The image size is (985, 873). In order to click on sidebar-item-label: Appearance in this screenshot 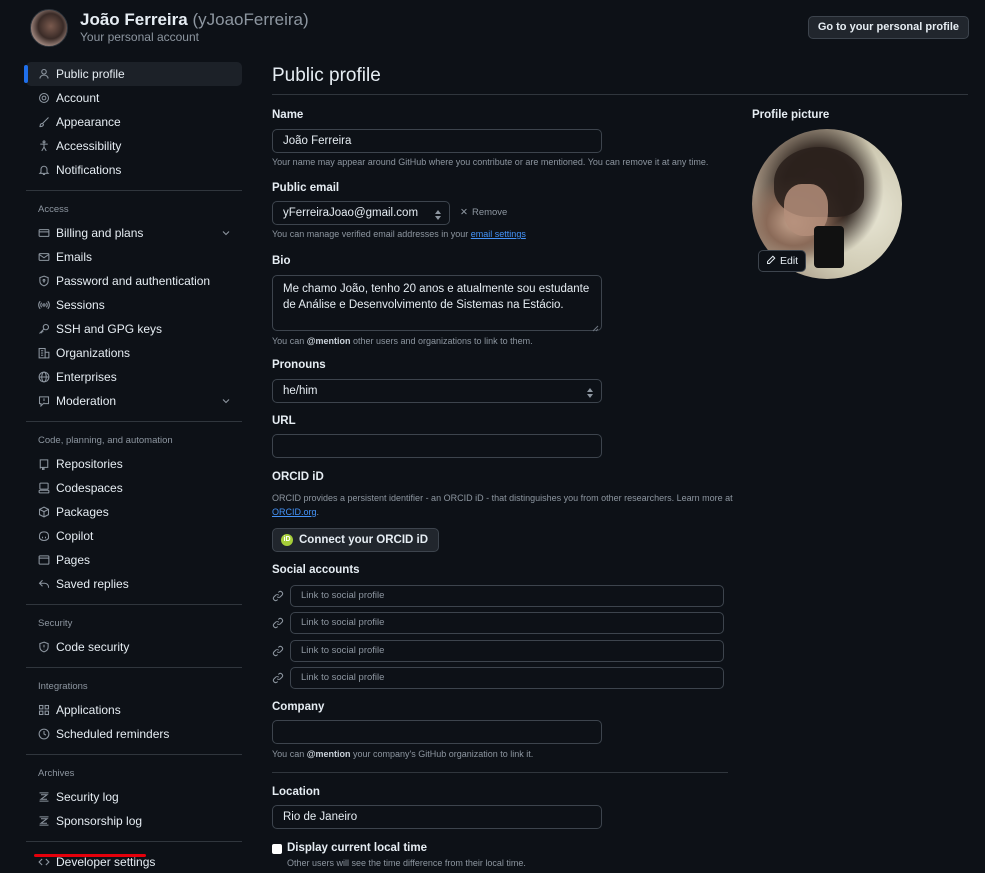, I will do `click(88, 122)`.